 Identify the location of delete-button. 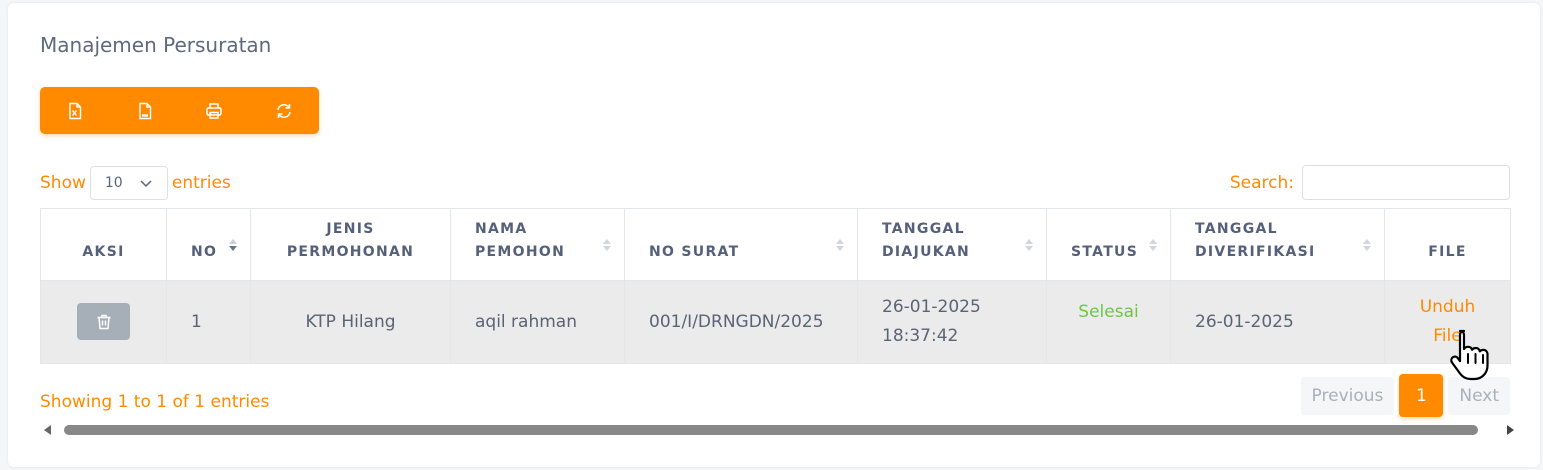
(103, 322).